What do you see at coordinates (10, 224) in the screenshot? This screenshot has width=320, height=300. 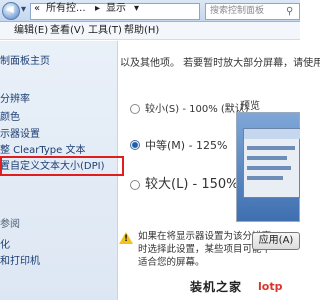 I see `see-also-heading: 参阅` at bounding box center [10, 224].